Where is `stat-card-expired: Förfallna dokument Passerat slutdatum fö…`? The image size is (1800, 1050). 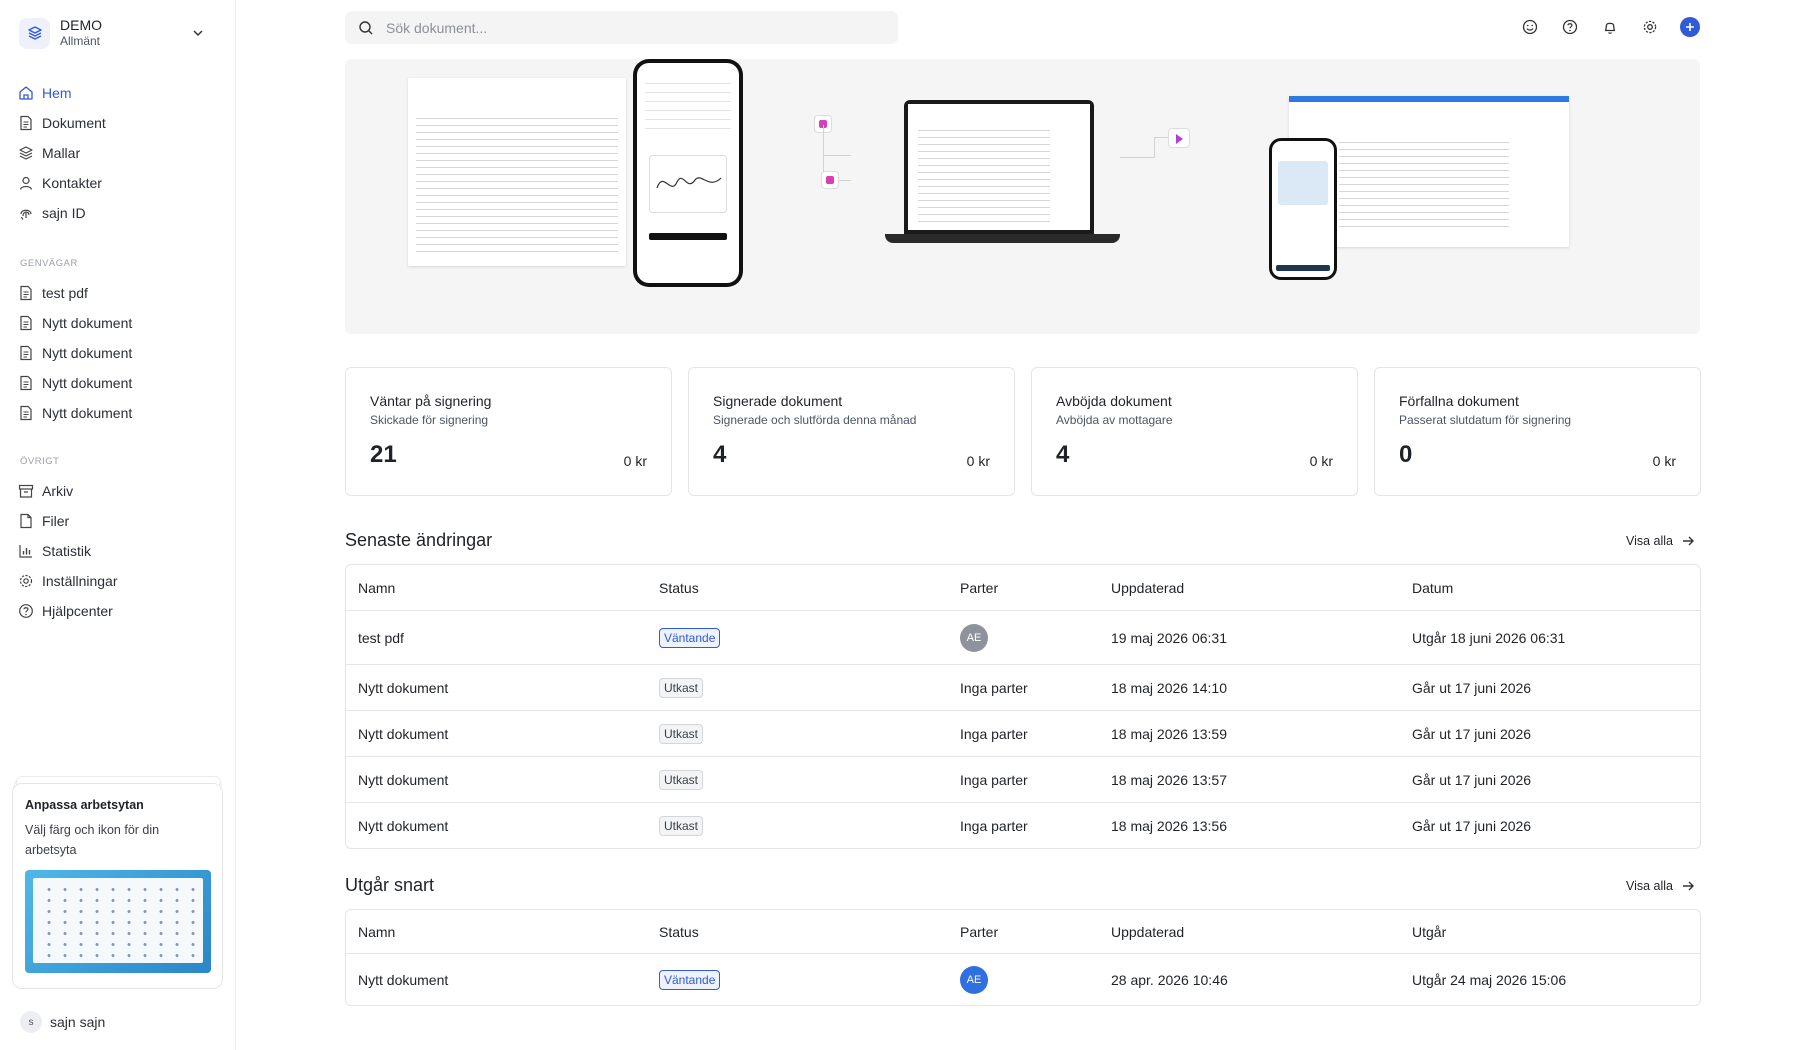 stat-card-expired: Förfallna dokument Passerat slutdatum fö… is located at coordinates (1537, 431).